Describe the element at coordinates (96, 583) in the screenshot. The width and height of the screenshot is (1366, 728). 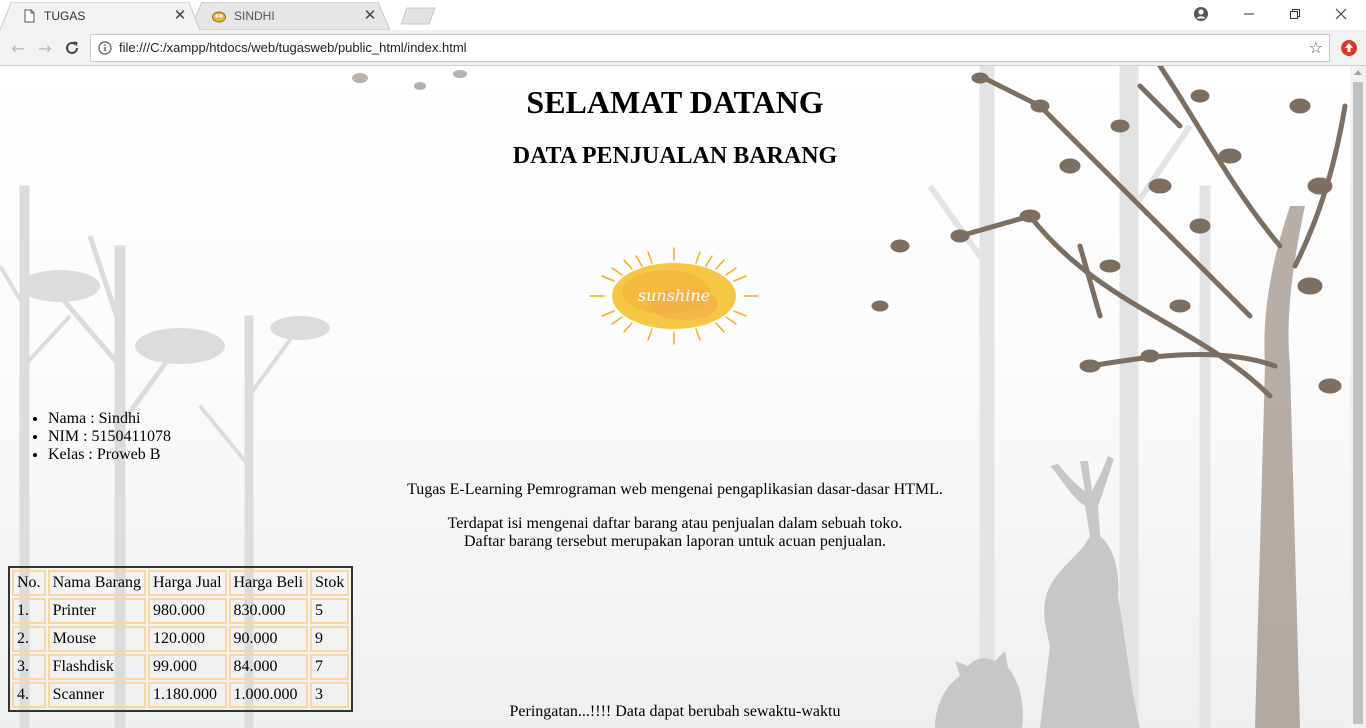
I see `header-item-name: Nama Barang` at that location.